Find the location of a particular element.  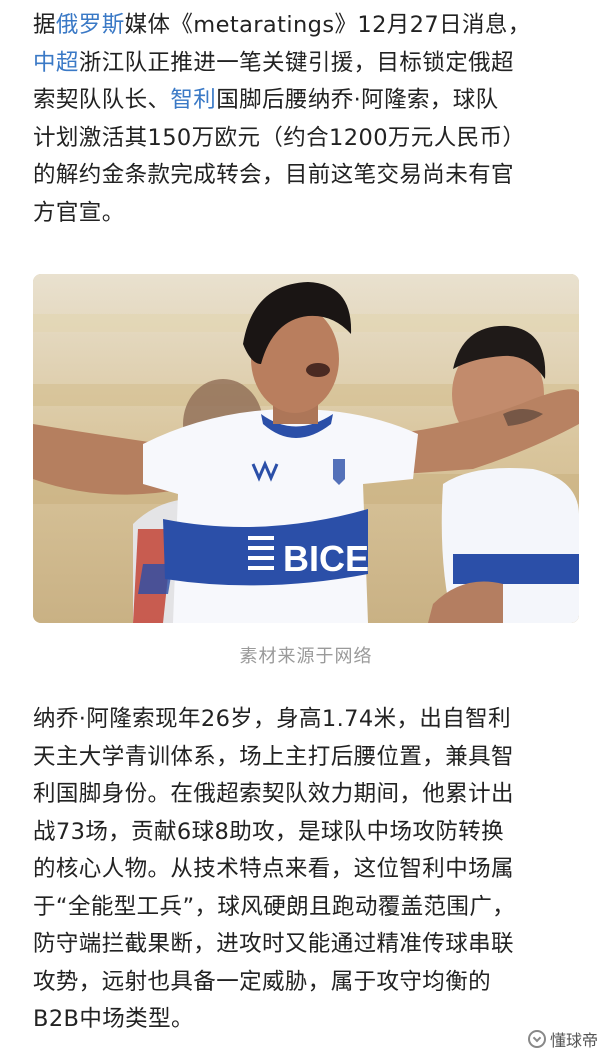

text-line: 索契队队长、智利国脚后腰纳乔·阿隆索，球队 is located at coordinates (311, 101).